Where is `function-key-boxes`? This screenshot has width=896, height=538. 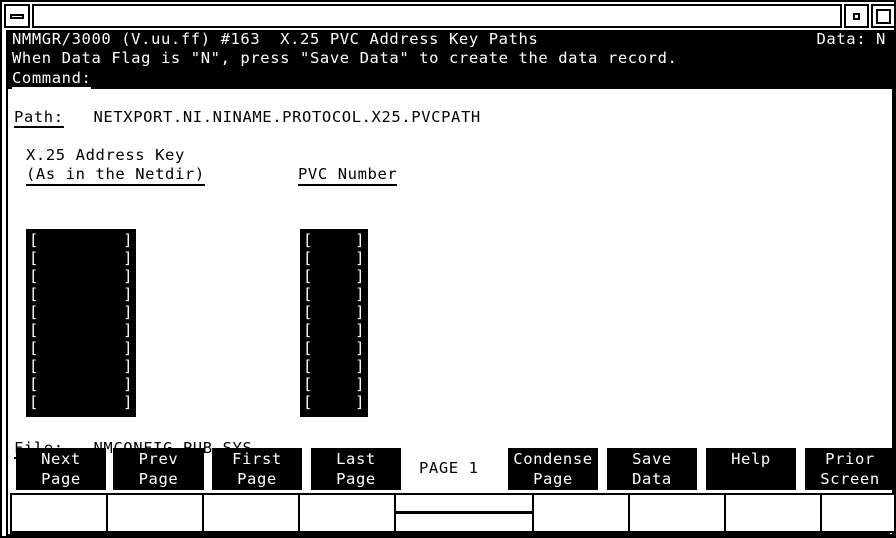 function-key-boxes is located at coordinates (452, 513).